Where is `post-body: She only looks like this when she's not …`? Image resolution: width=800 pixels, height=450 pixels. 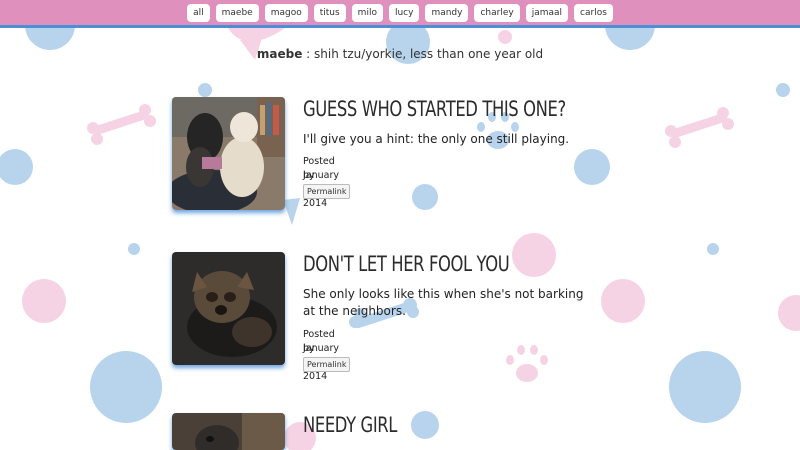
post-body: She only looks like this when she's not … is located at coordinates (443, 302).